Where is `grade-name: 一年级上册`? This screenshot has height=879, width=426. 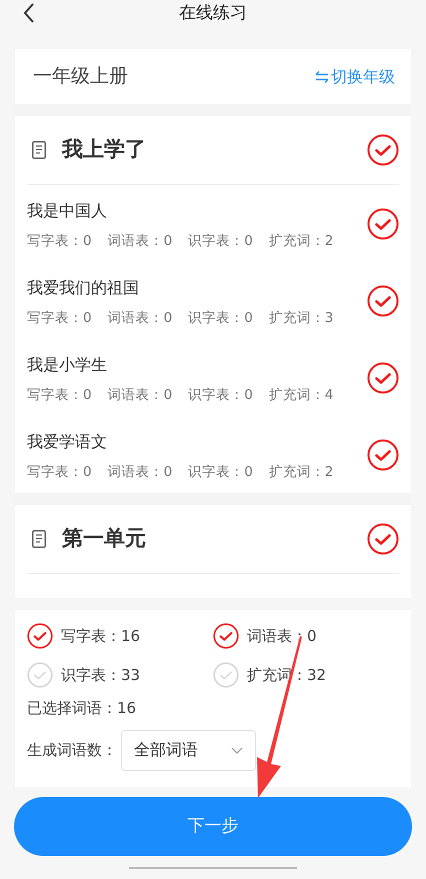
grade-name: 一年级上册 is located at coordinates (80, 77).